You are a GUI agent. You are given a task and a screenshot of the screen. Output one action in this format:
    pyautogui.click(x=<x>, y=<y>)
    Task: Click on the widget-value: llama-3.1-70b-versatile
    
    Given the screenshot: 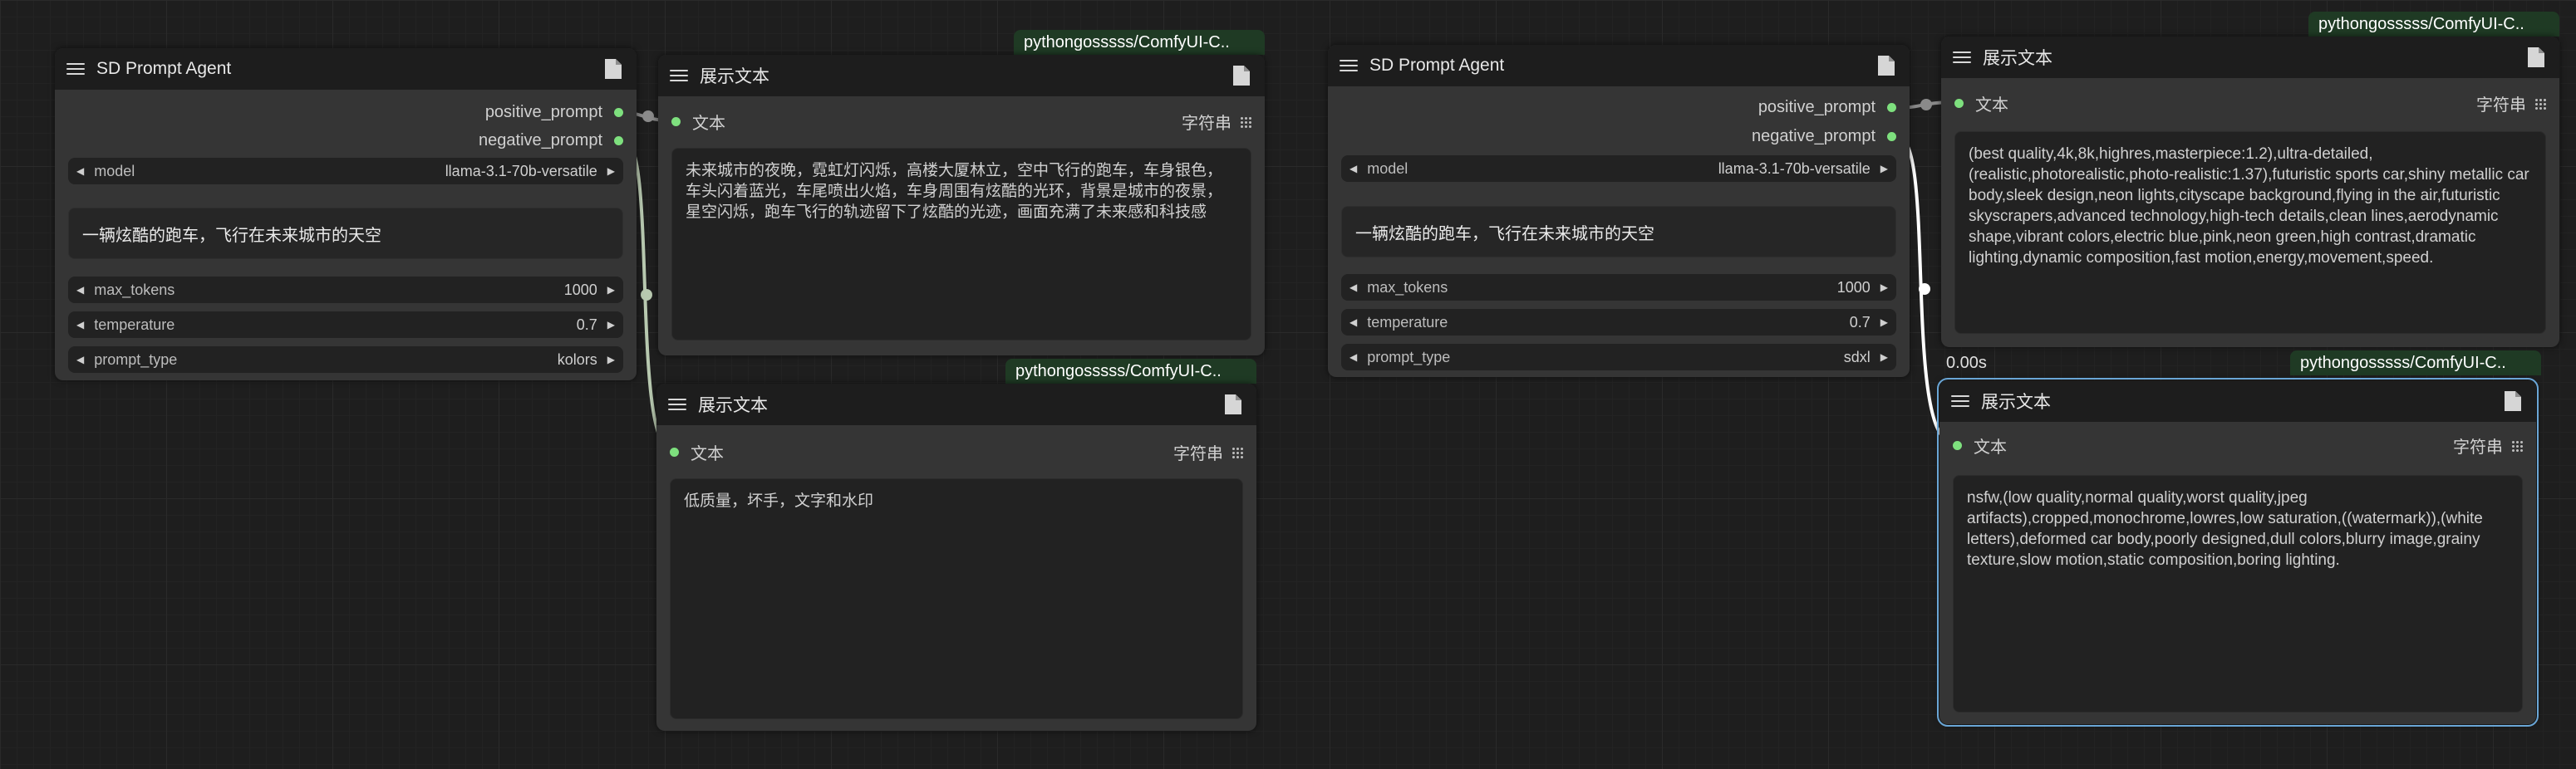 What is the action you would take?
    pyautogui.click(x=1794, y=168)
    